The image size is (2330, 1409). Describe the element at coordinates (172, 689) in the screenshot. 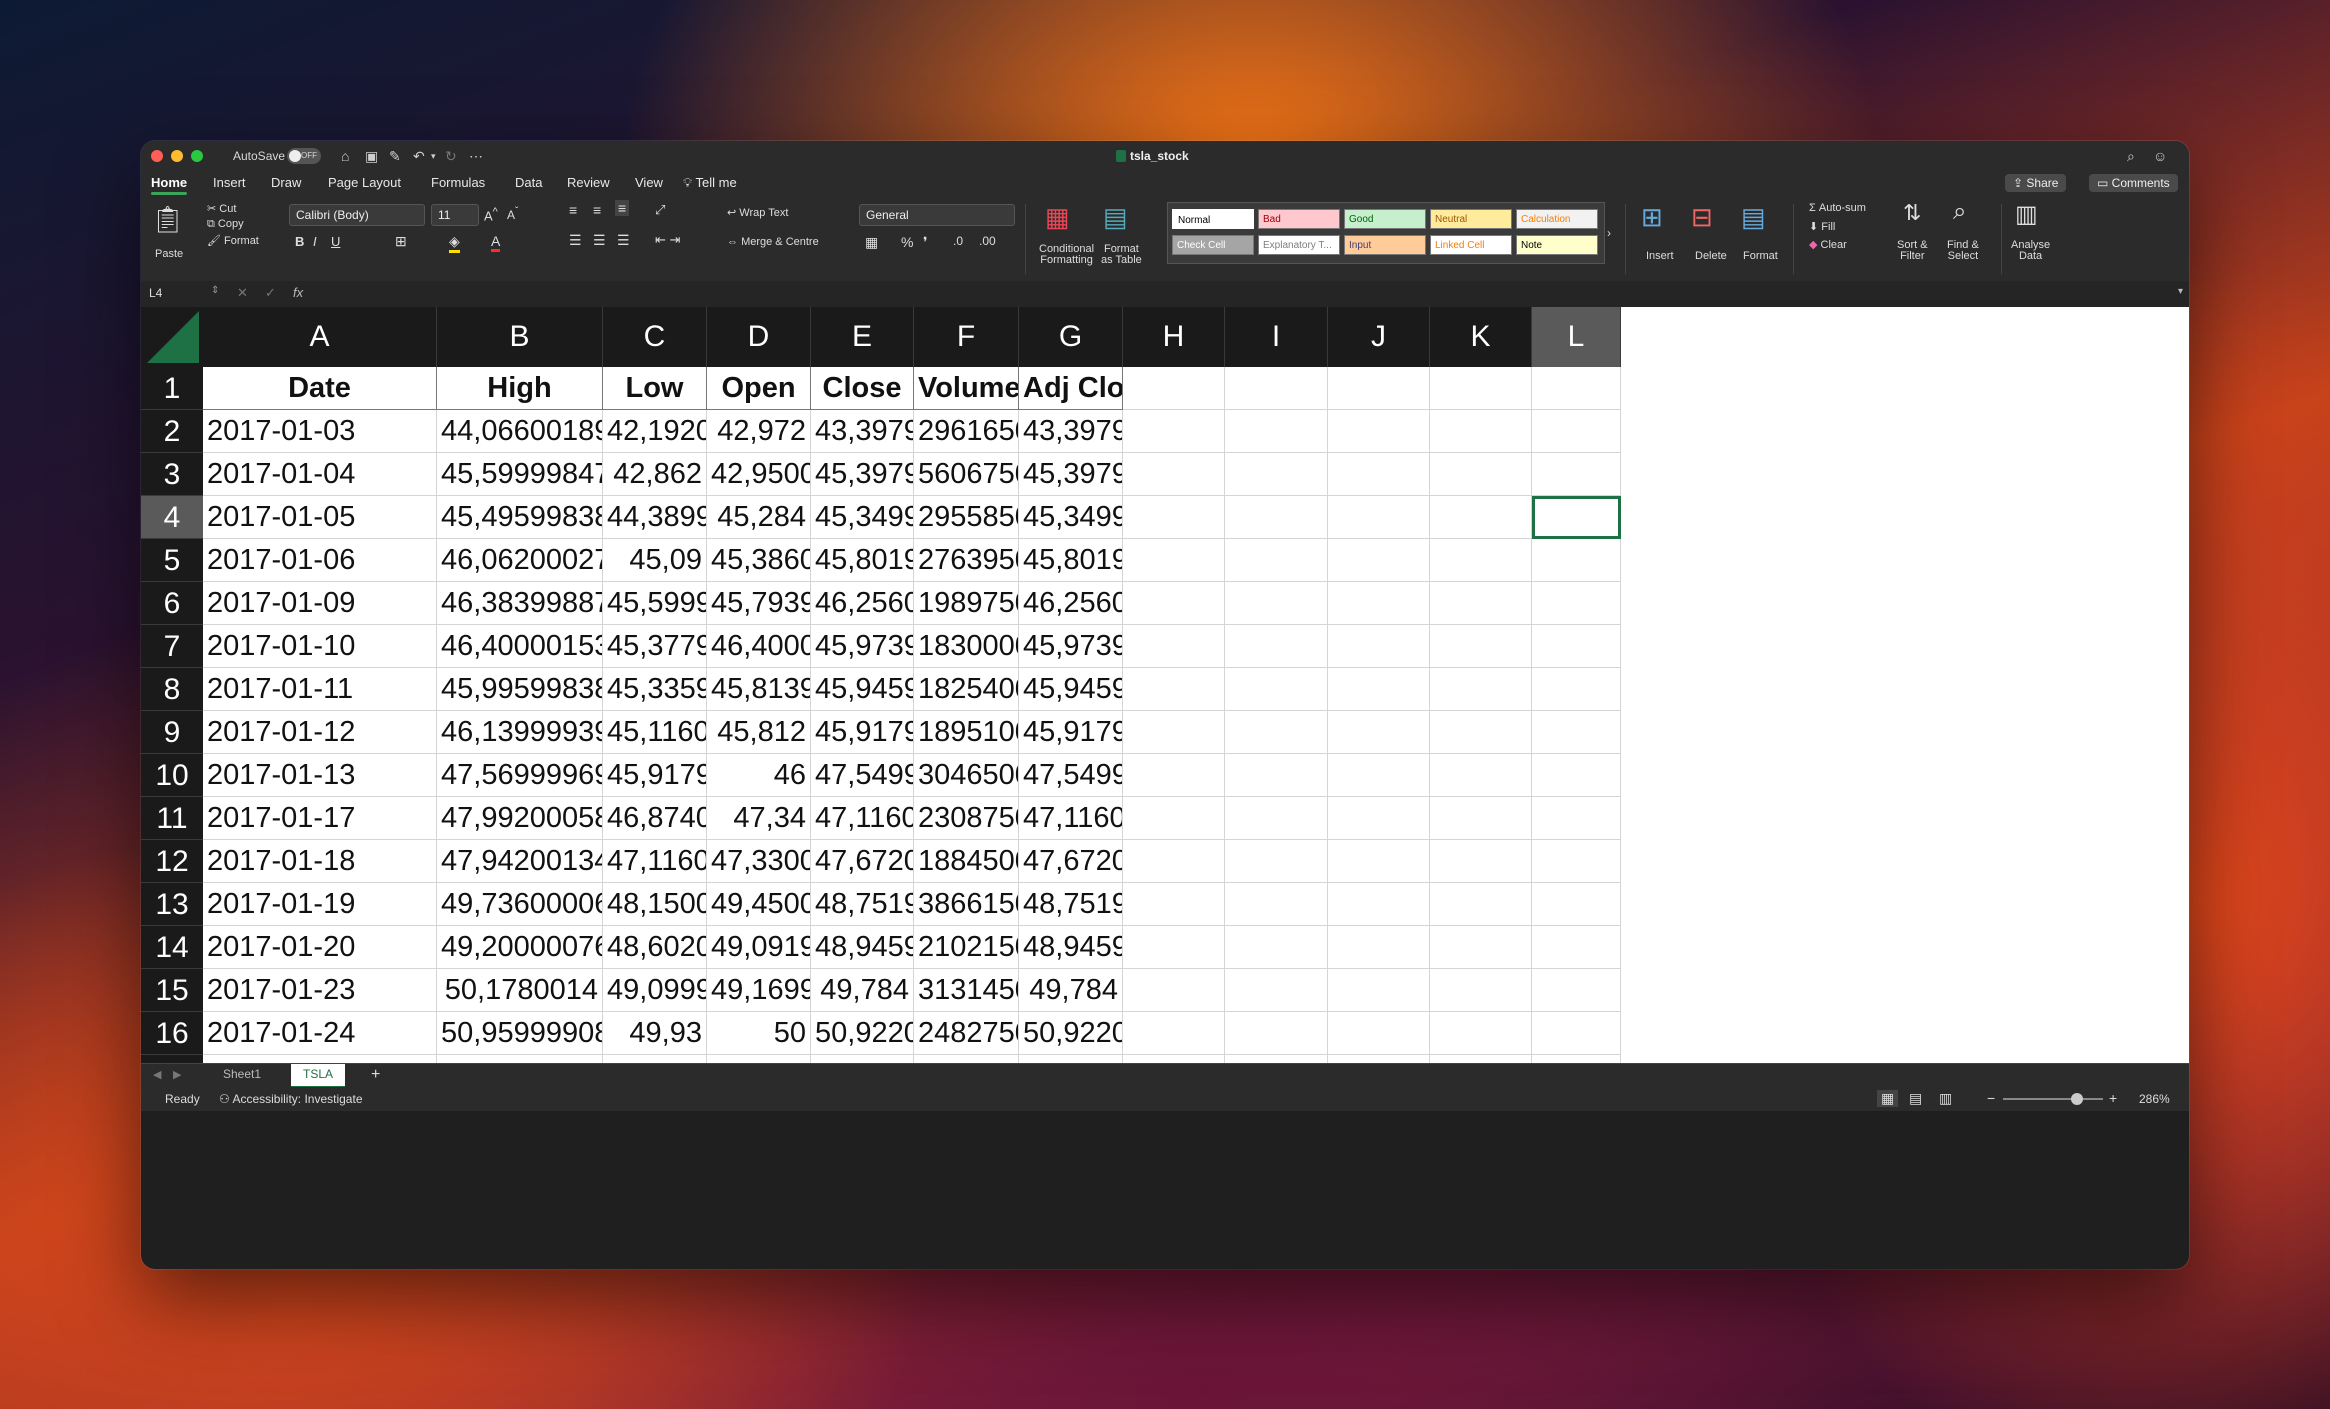

I see `row-header: 8` at that location.